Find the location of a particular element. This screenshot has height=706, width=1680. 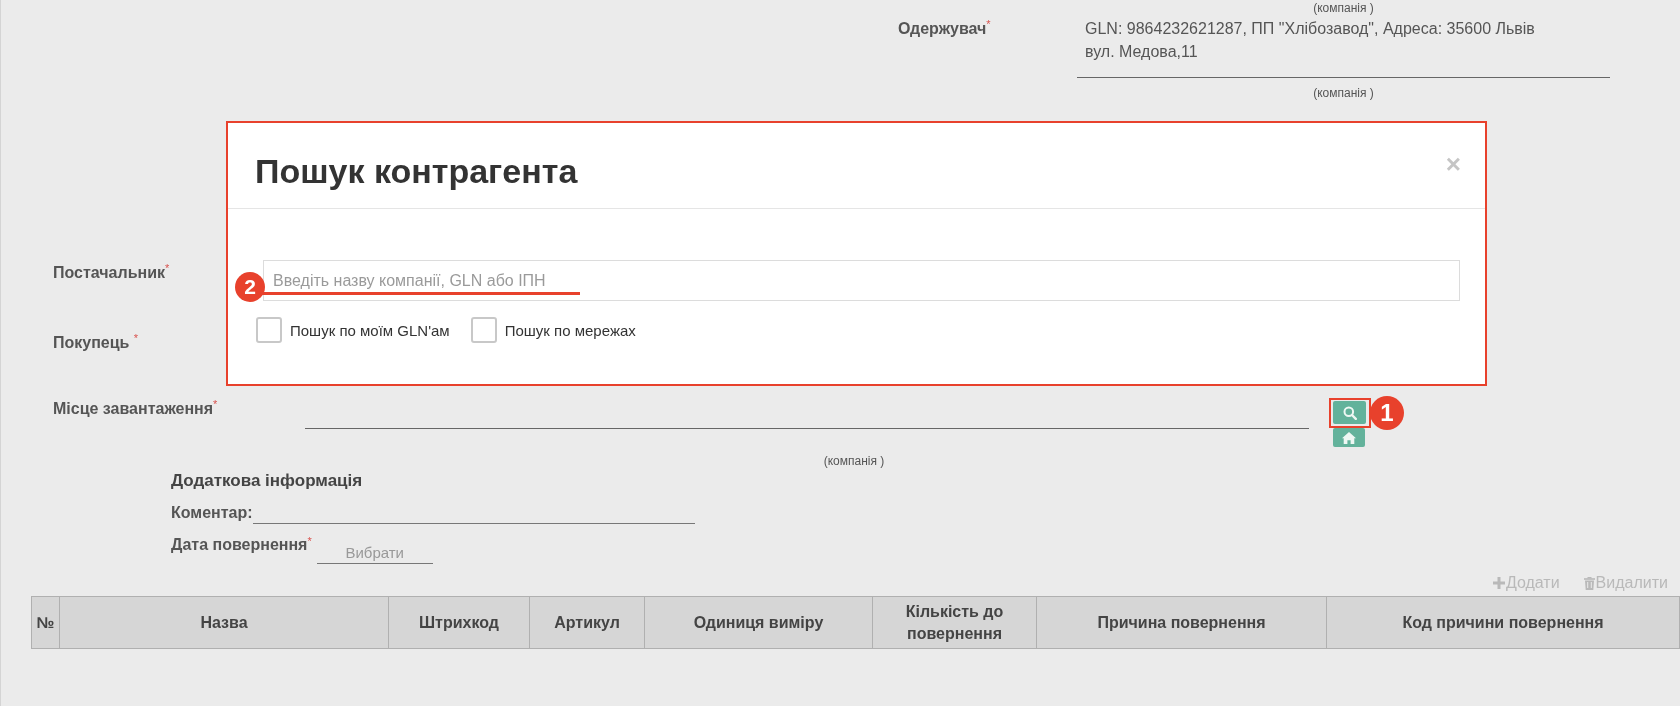

checkbox-label: Пошук по моїм GLN'ам is located at coordinates (370, 330).